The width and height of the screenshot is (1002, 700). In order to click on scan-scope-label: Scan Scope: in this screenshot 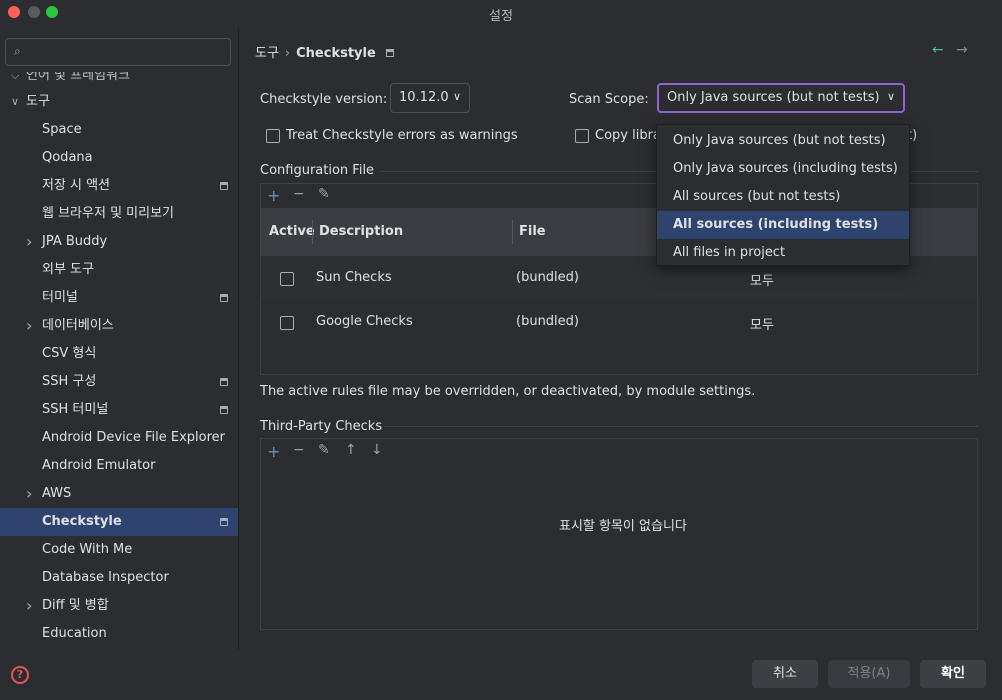, I will do `click(609, 99)`.